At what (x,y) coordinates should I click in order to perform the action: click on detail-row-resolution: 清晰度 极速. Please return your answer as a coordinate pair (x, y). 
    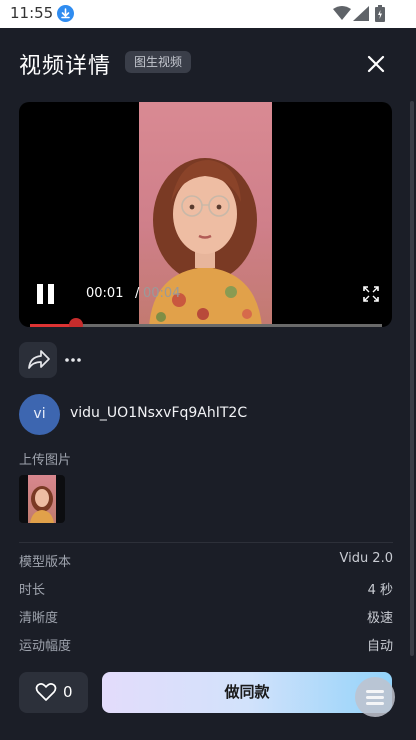
    Looking at the image, I should click on (206, 617).